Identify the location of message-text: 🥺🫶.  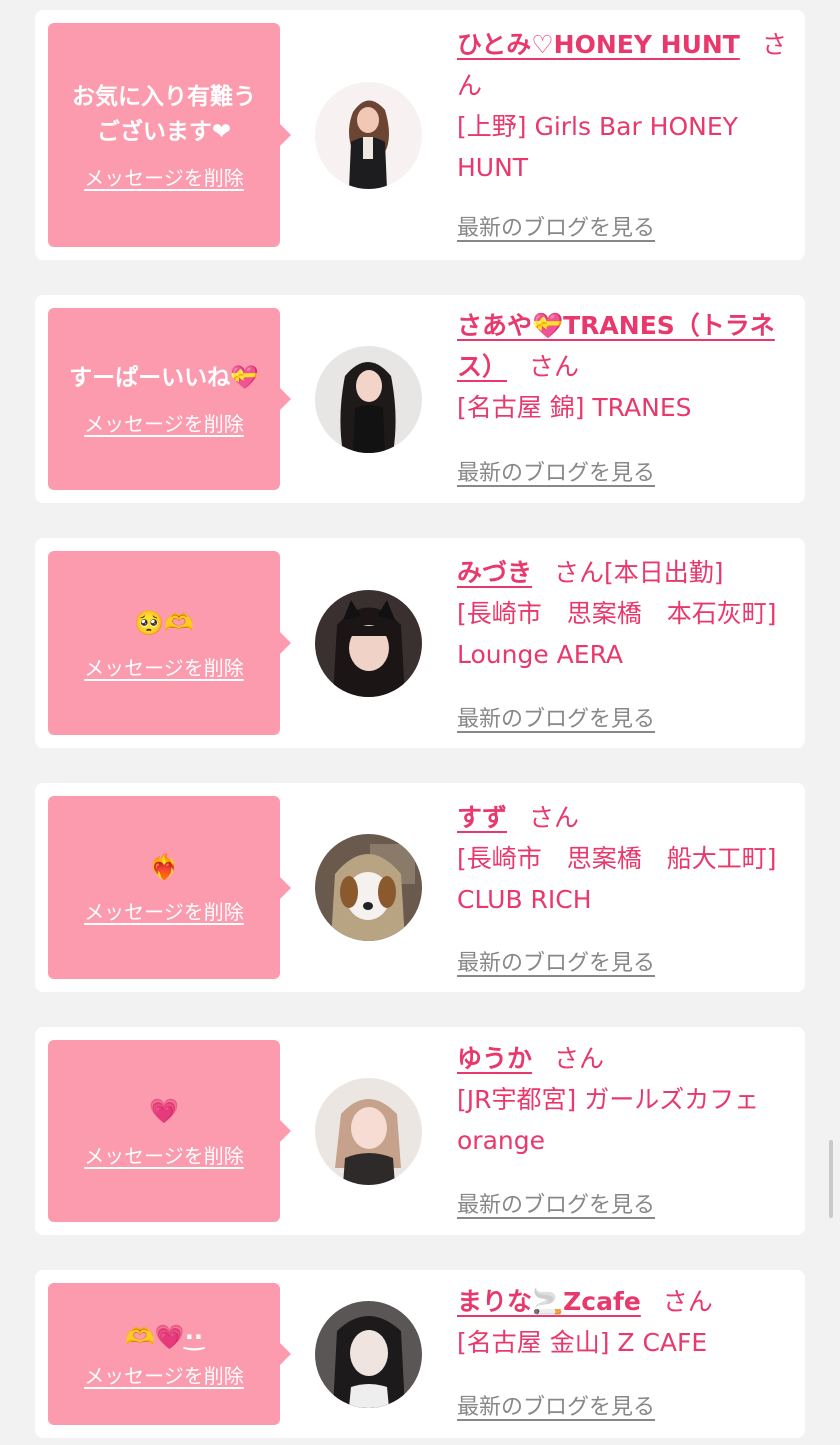
(164, 622).